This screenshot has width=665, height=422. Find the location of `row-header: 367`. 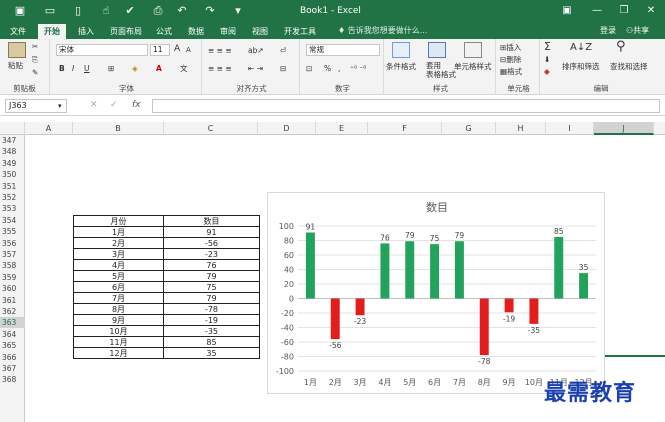

row-header: 367 is located at coordinates (12, 368).